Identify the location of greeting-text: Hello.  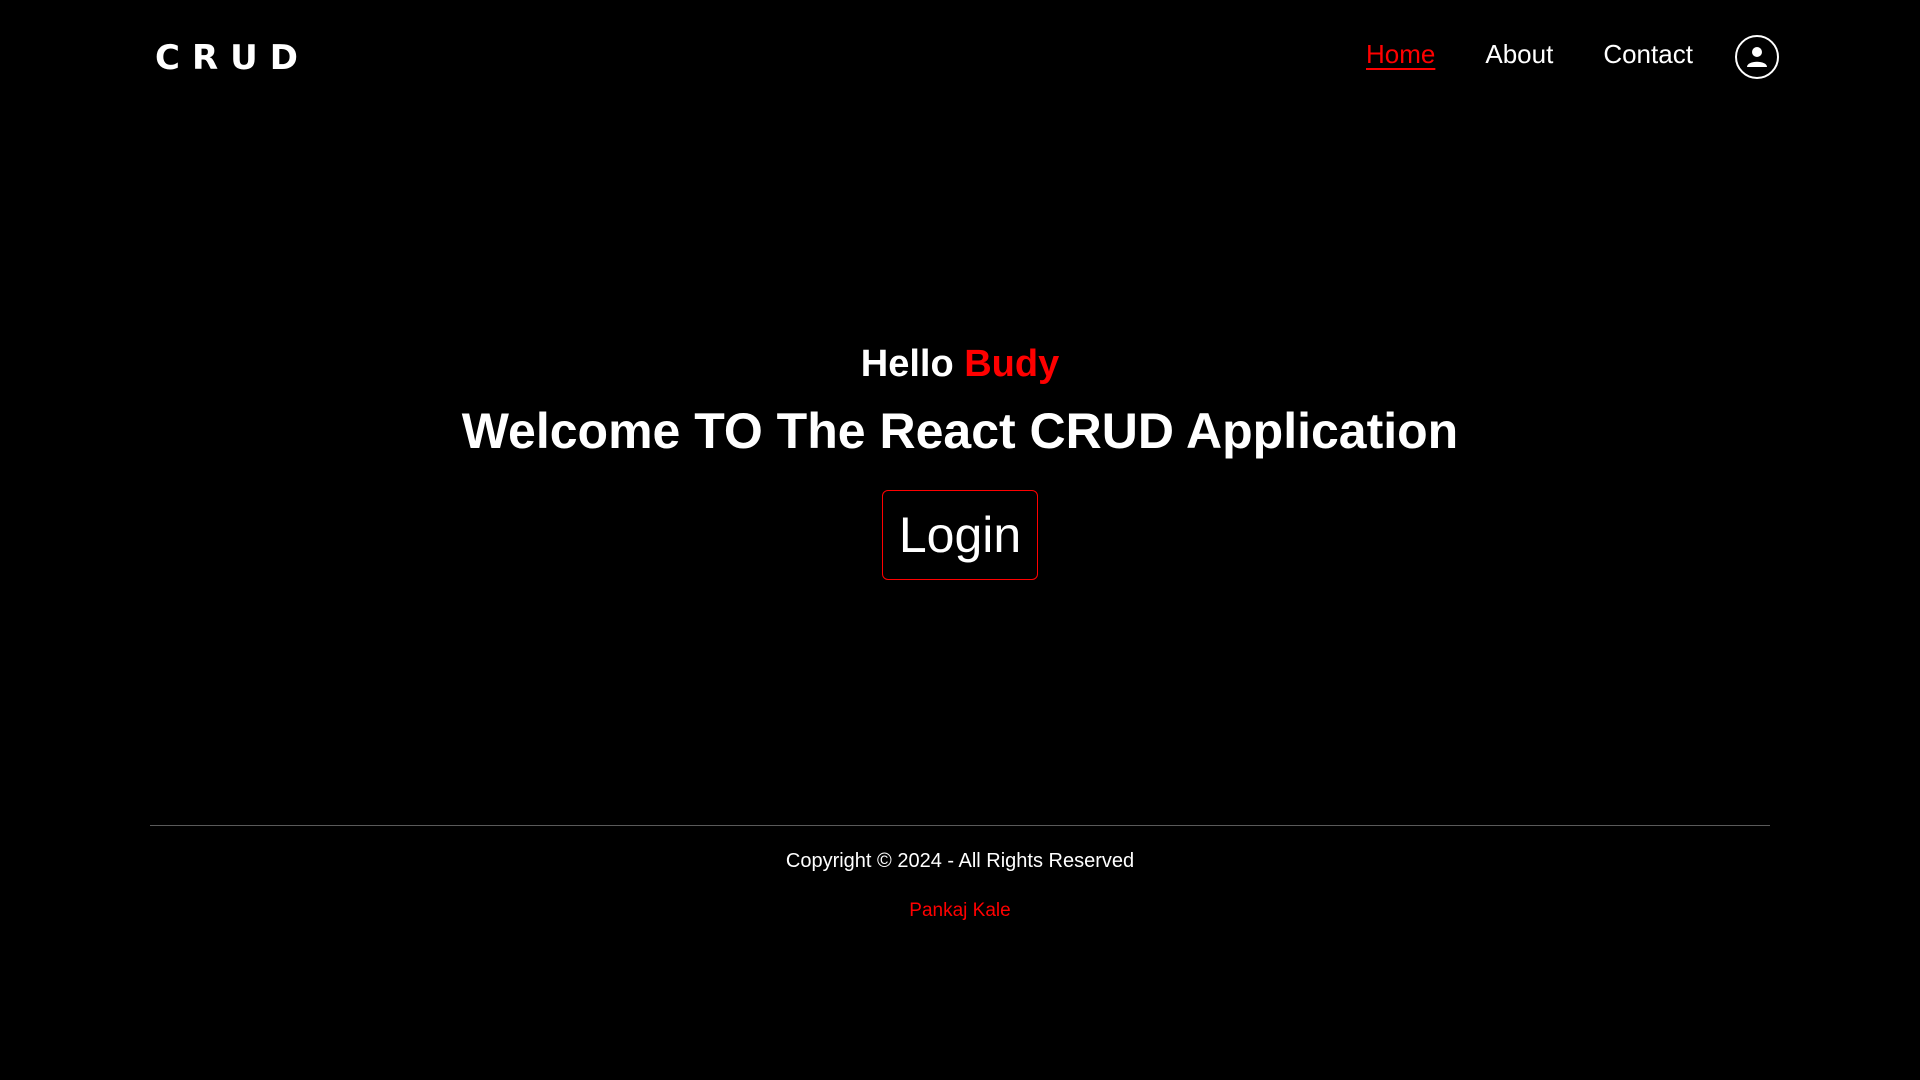
(907, 364).